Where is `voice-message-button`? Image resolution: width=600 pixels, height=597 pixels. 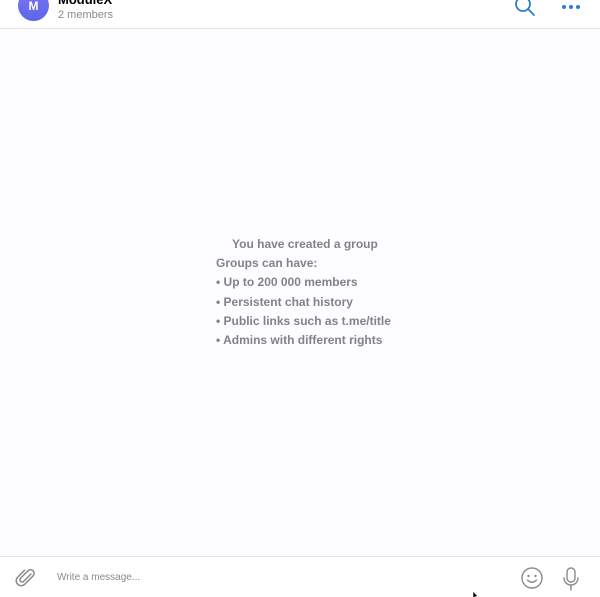
voice-message-button is located at coordinates (571, 579).